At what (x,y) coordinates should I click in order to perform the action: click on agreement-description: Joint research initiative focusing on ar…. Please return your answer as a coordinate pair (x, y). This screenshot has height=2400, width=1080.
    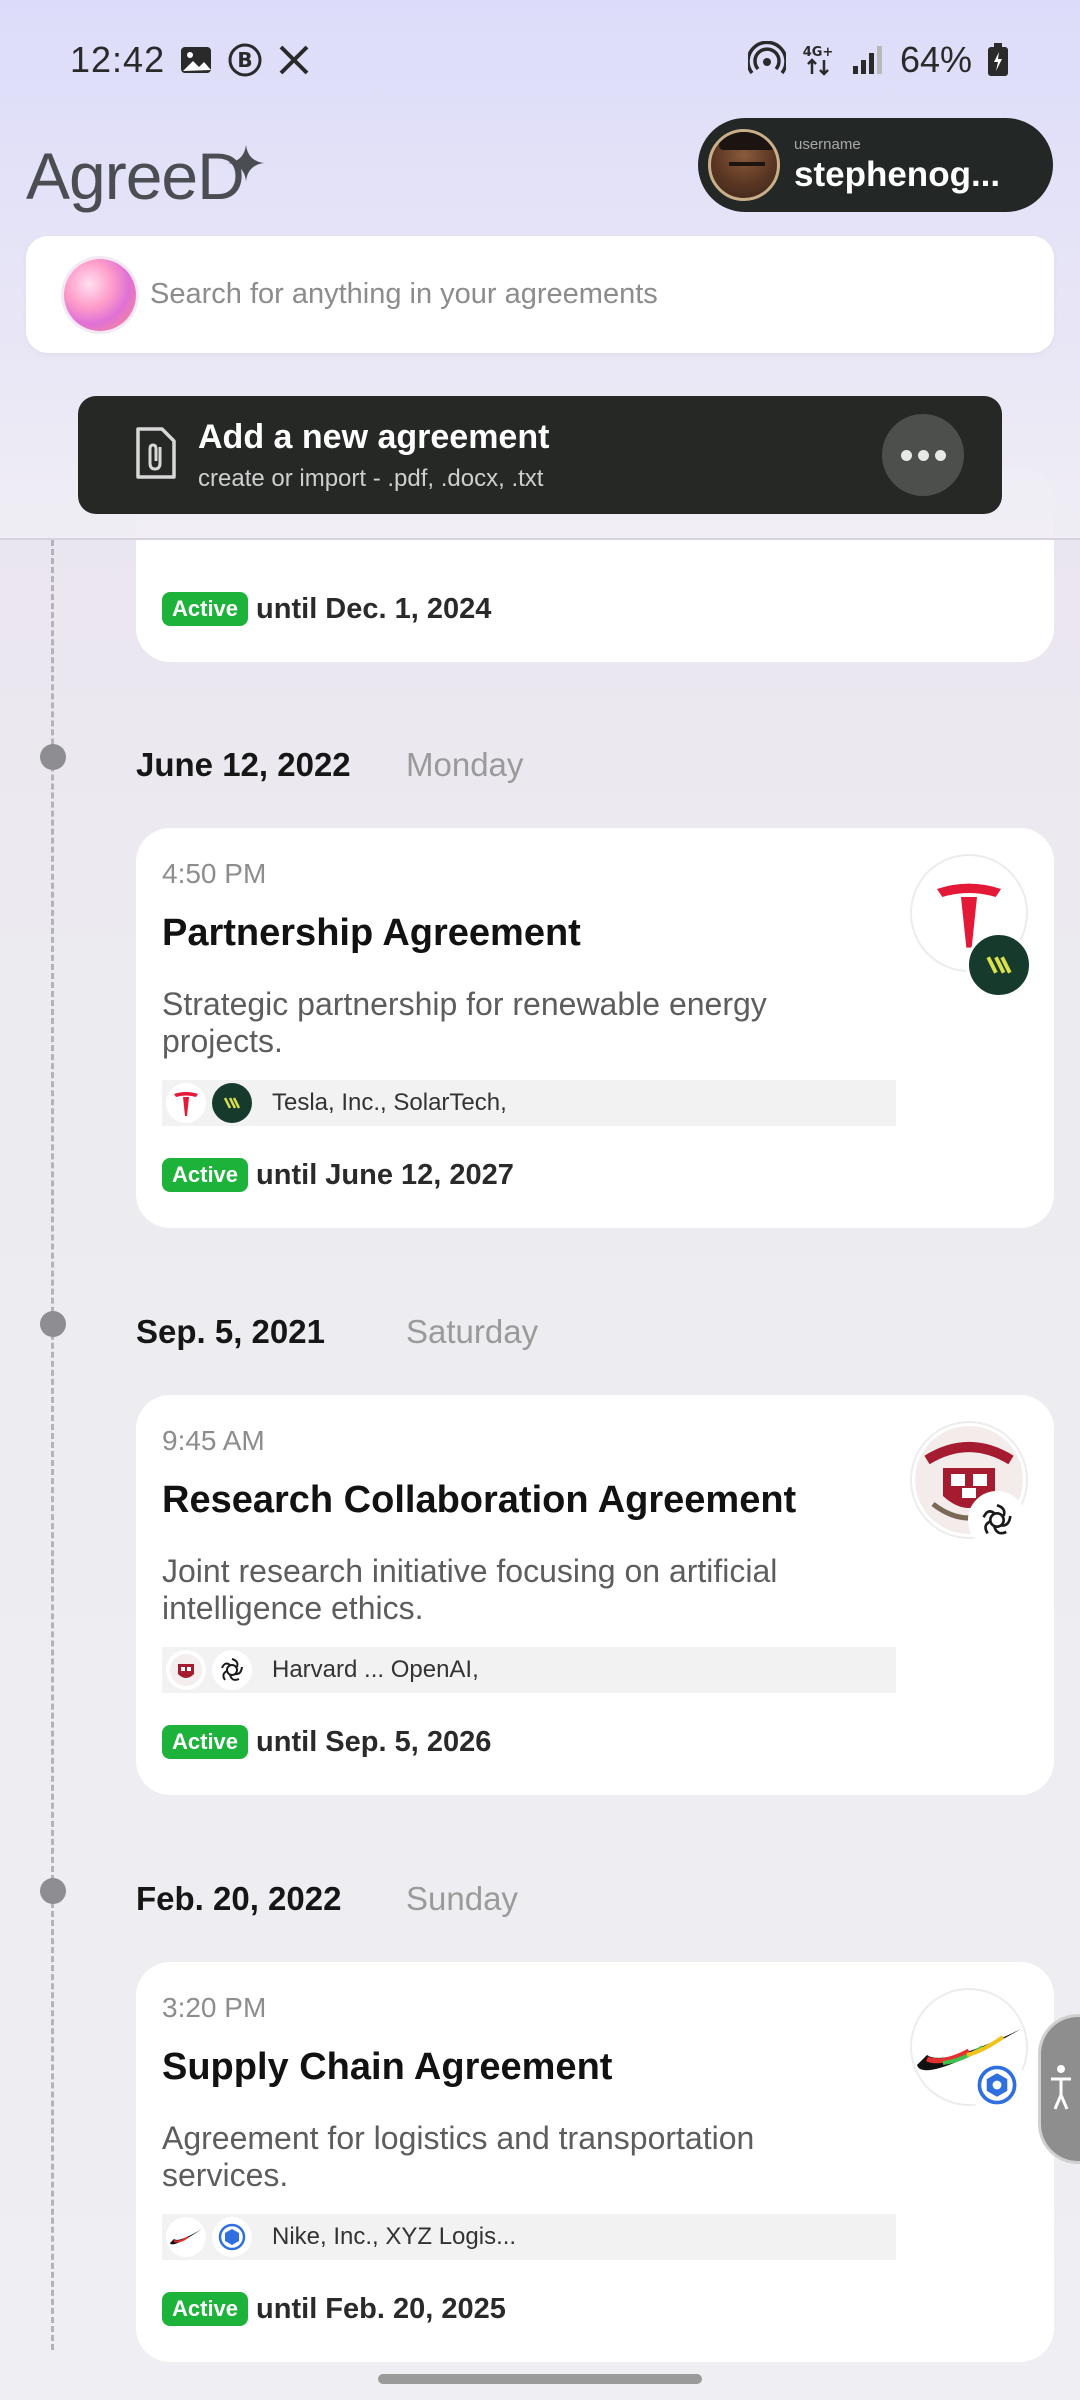
    Looking at the image, I should click on (470, 1589).